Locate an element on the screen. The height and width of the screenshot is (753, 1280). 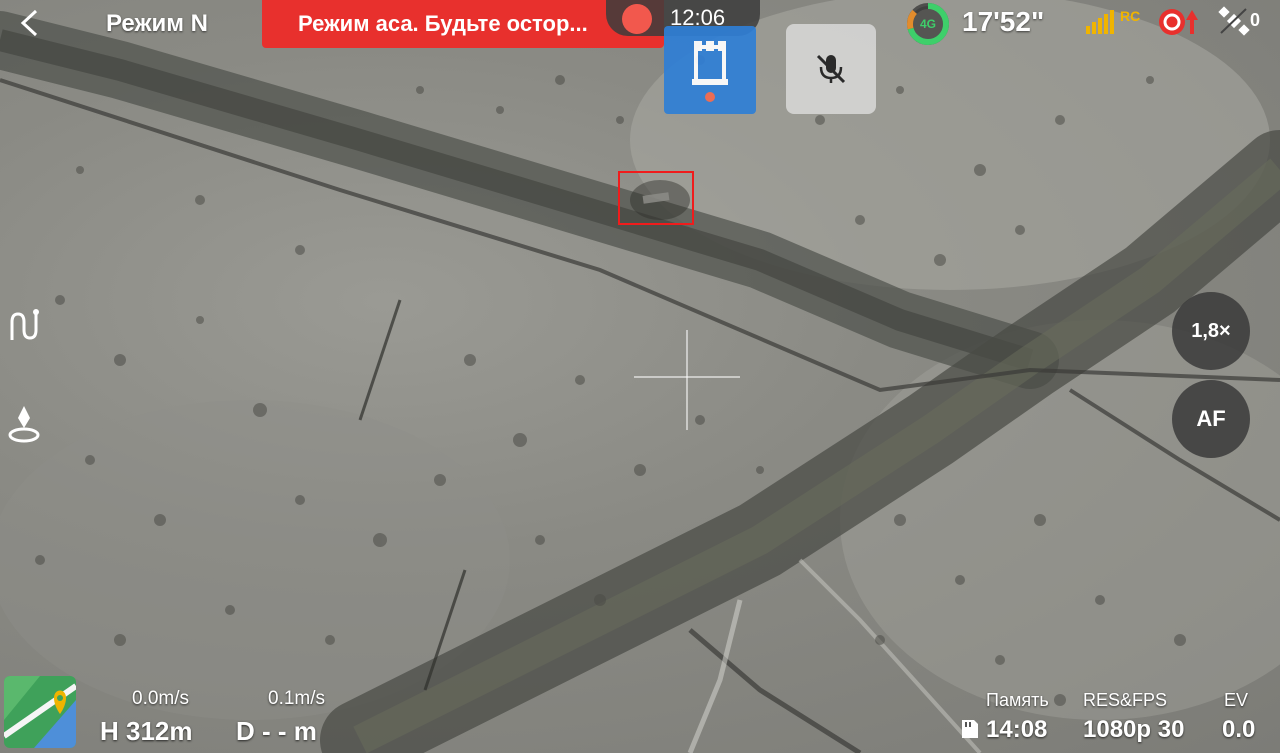
ev-label: EV is located at coordinates (1236, 700).